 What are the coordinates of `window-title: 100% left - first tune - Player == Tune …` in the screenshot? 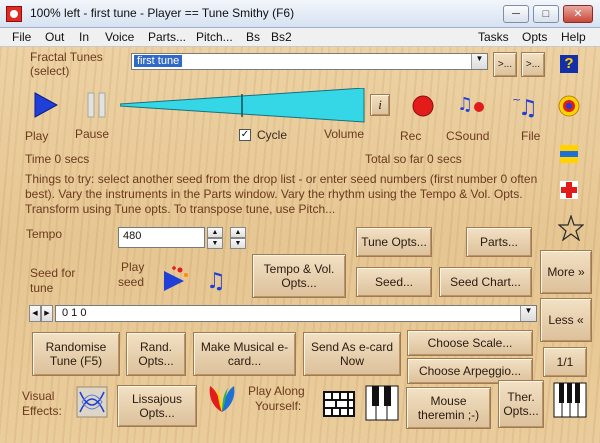 It's located at (162, 13).